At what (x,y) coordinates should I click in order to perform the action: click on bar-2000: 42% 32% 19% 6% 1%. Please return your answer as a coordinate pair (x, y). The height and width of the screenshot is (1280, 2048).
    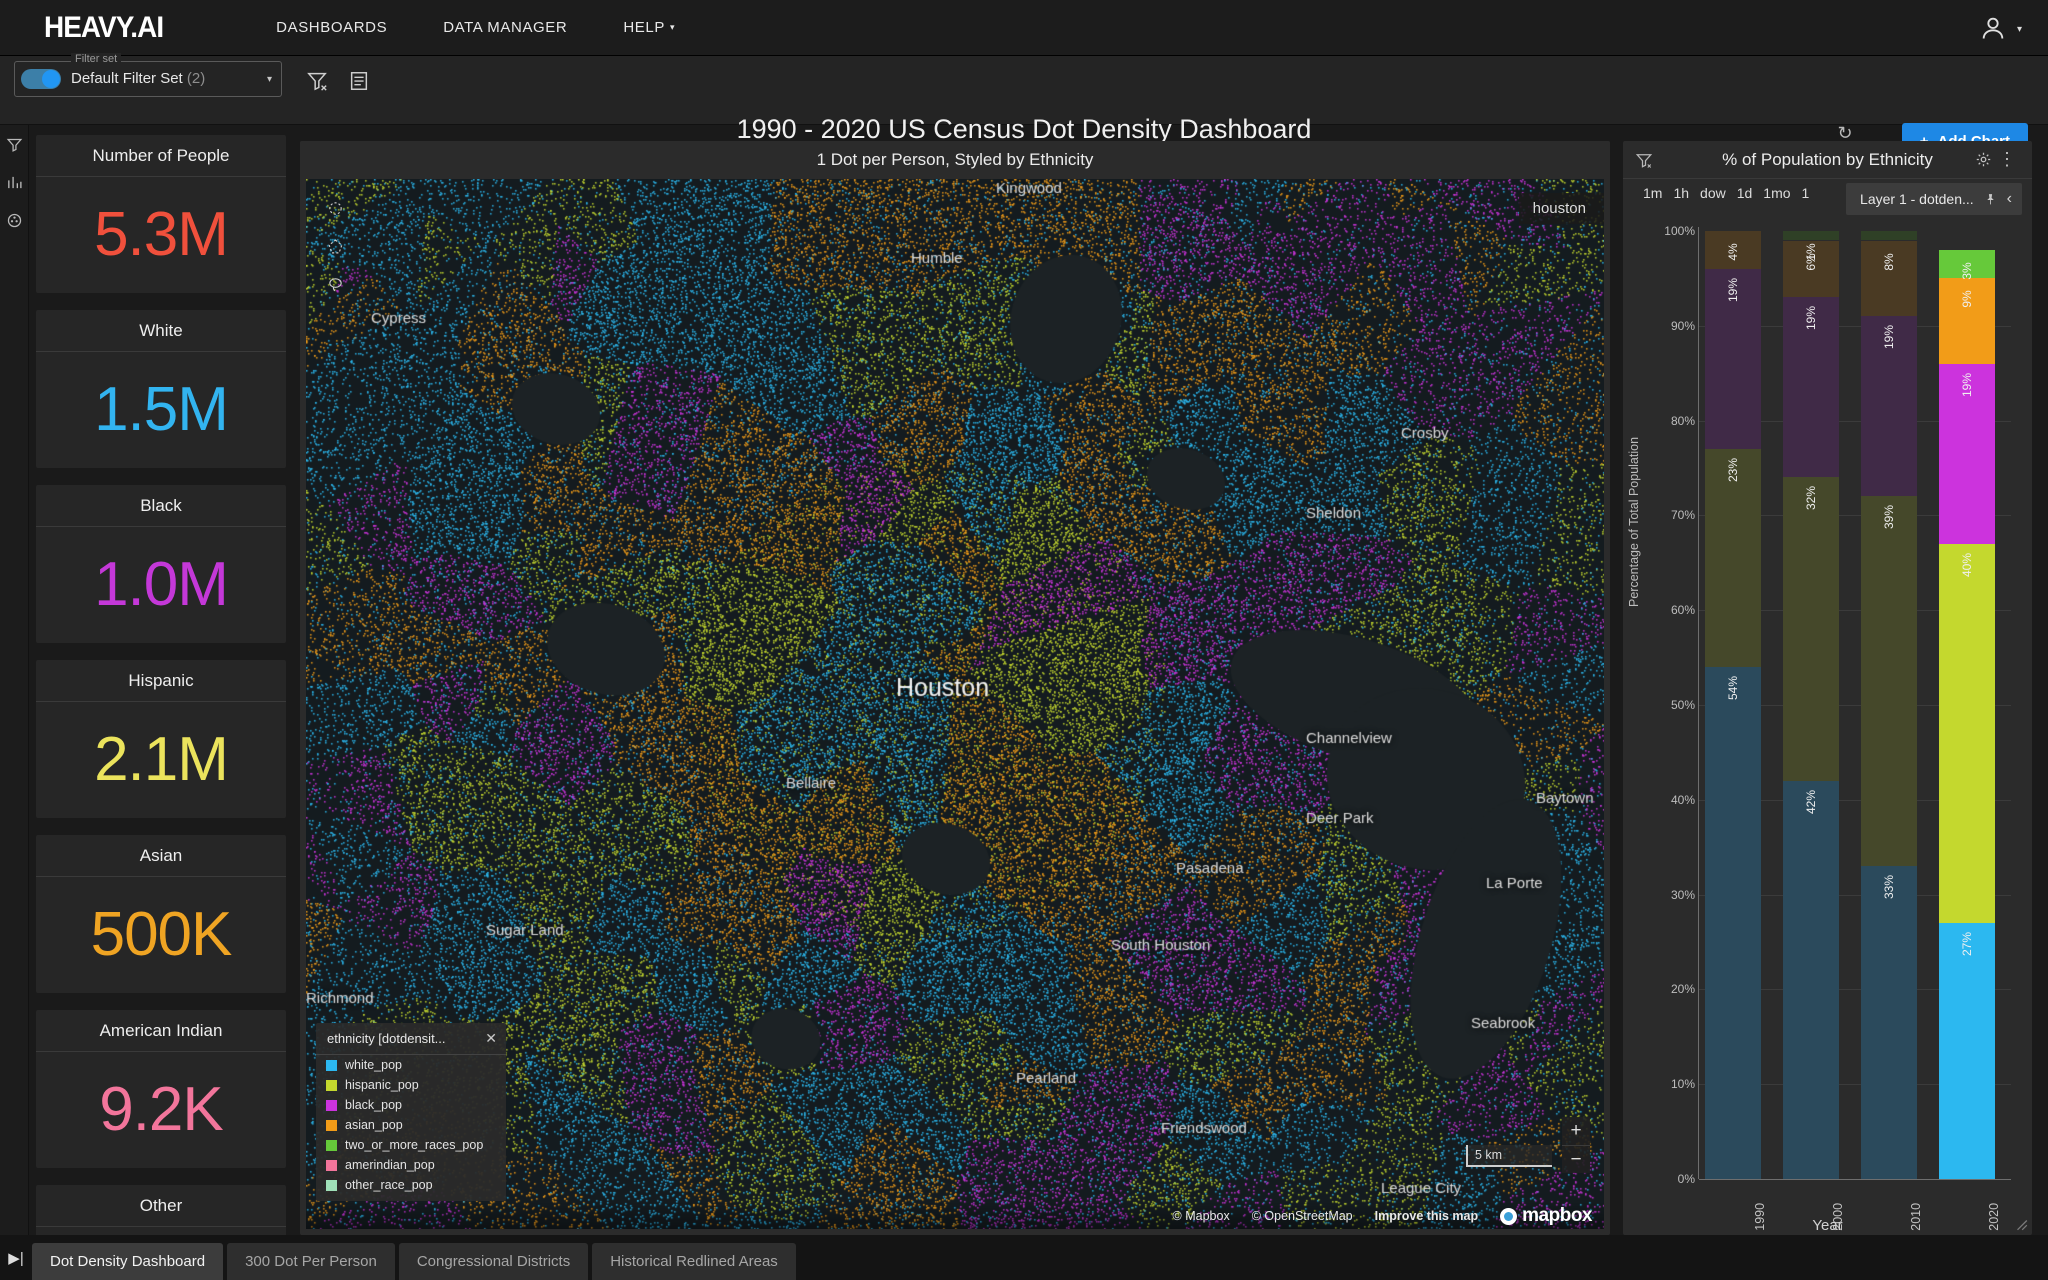
    Looking at the image, I should click on (1811, 705).